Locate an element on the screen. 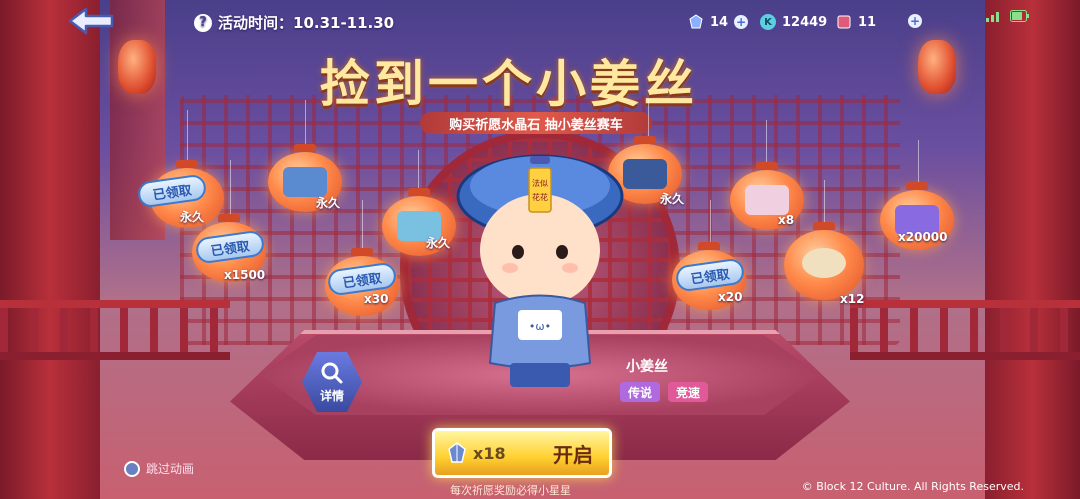  reward-label: x30 is located at coordinates (376, 299).